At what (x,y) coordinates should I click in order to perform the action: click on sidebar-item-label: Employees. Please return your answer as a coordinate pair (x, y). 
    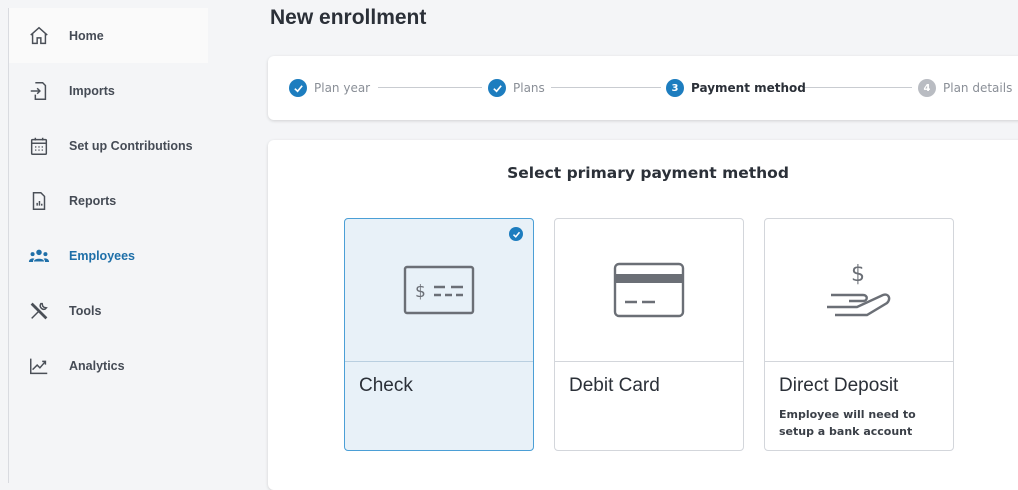
    Looking at the image, I should click on (102, 255).